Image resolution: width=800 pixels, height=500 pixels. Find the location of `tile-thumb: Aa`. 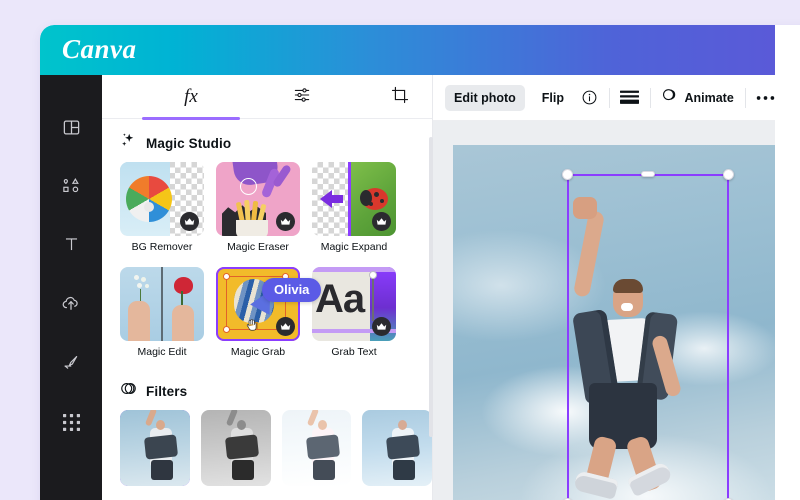

tile-thumb: Aa is located at coordinates (354, 304).